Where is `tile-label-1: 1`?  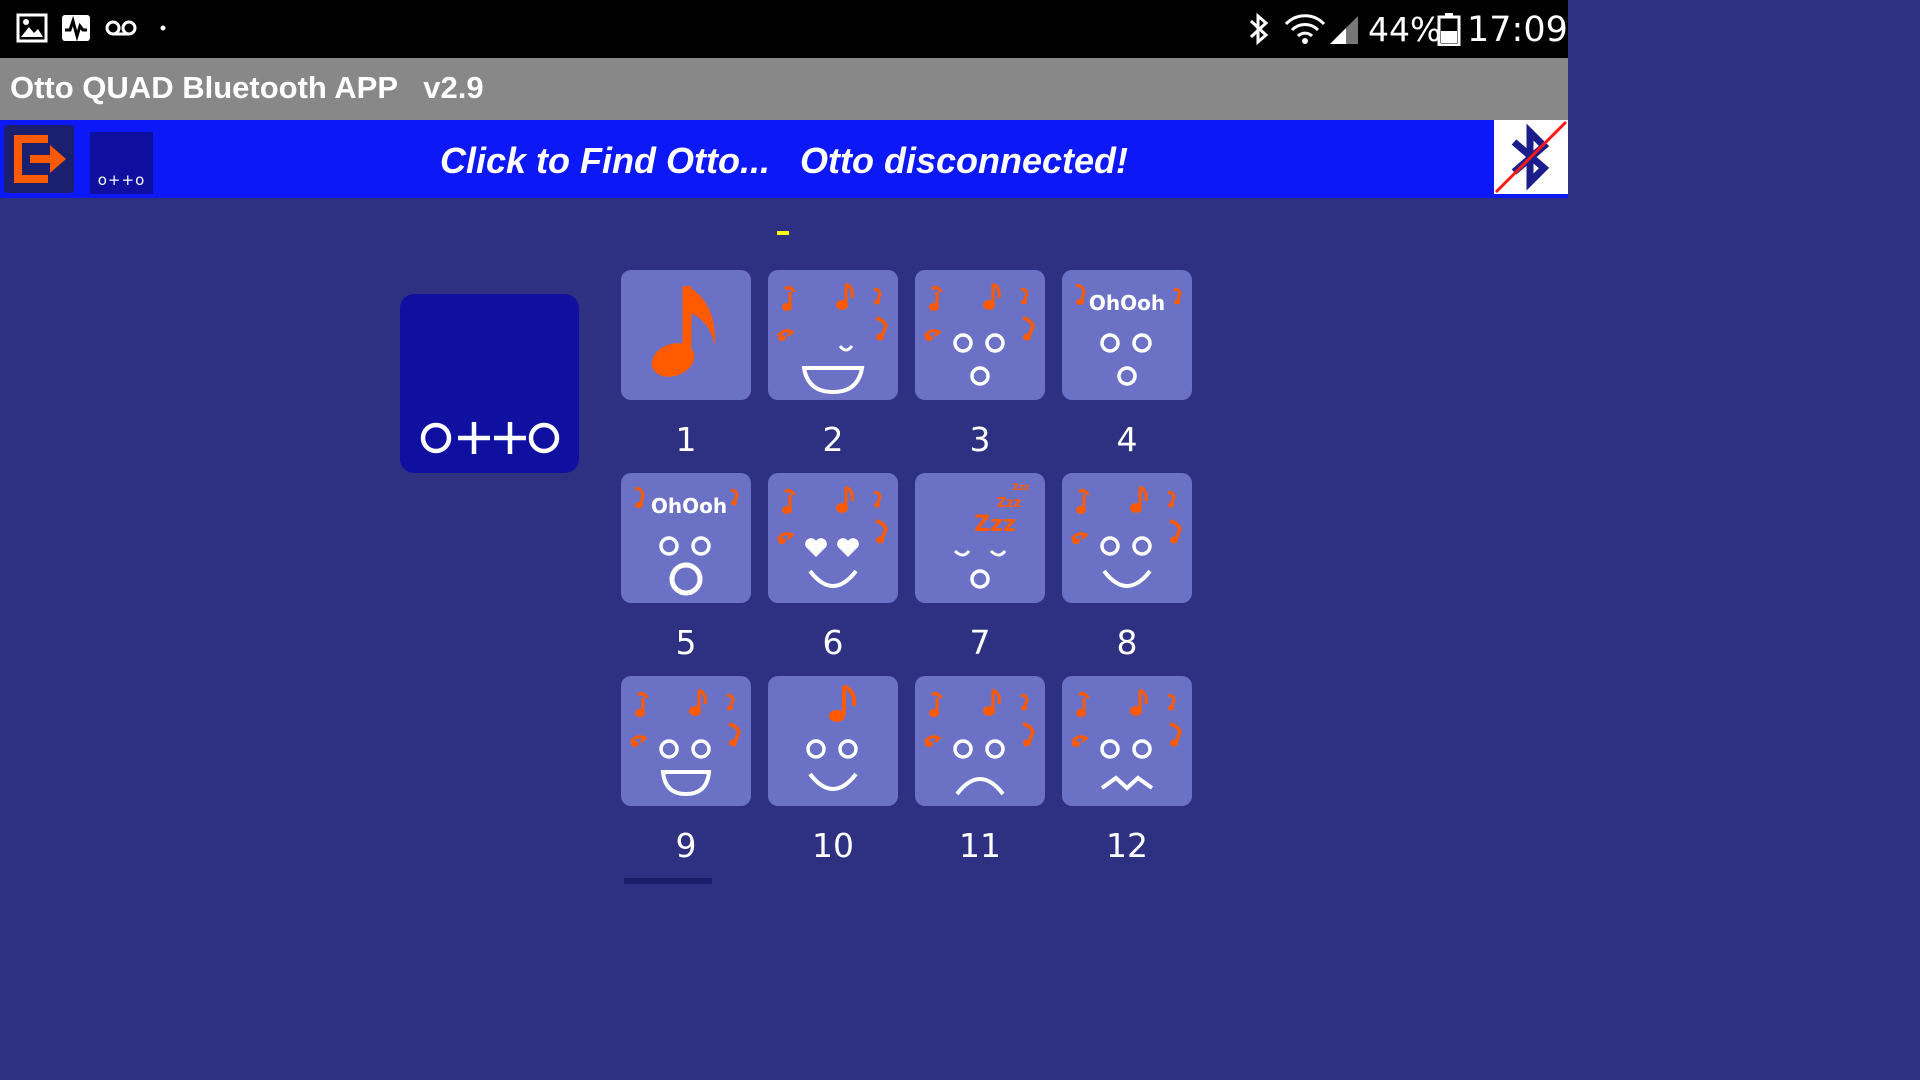
tile-label-1: 1 is located at coordinates (686, 439).